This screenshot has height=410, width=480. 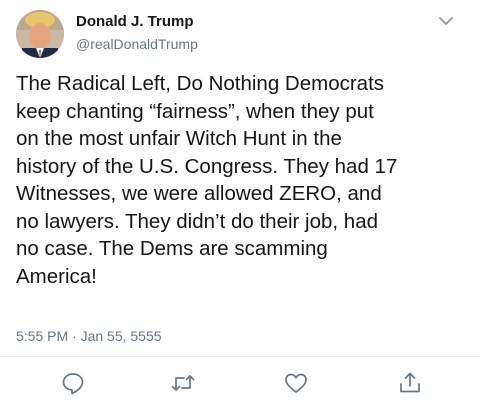 I want to click on avatar, so click(x=40, y=34).